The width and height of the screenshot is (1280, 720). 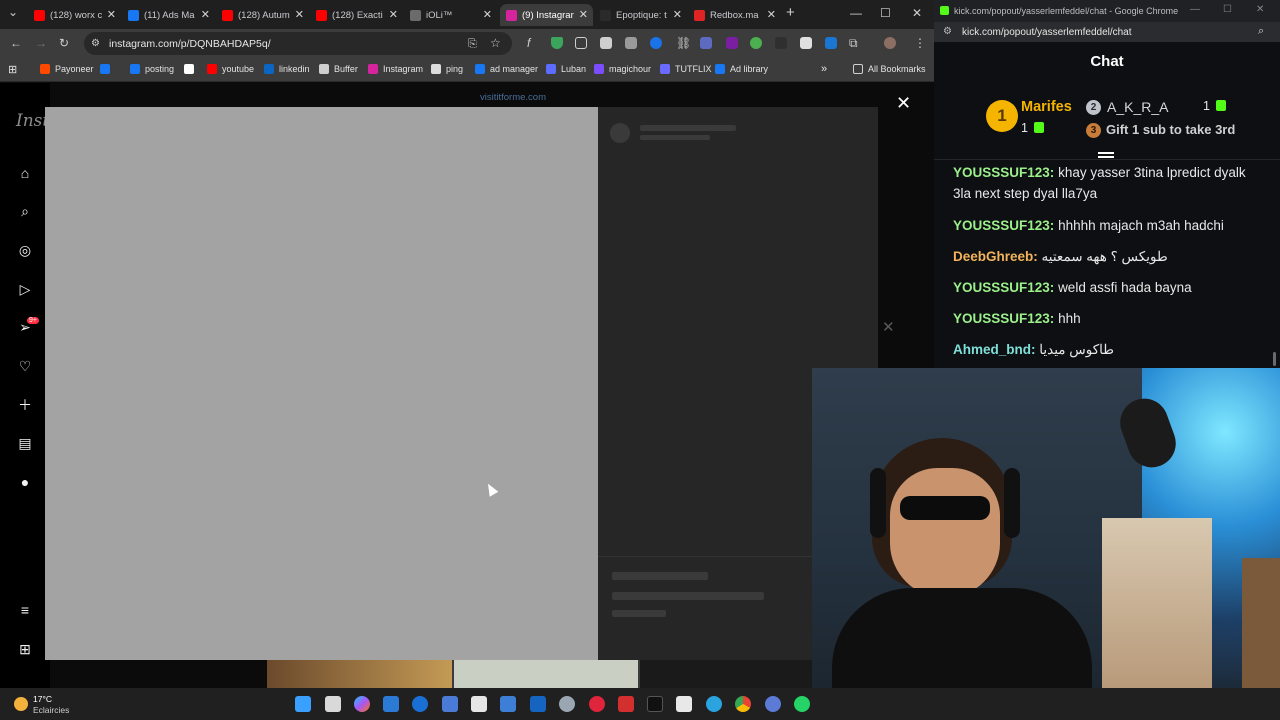 I want to click on modal-close-icon: ✕, so click(x=903, y=103).